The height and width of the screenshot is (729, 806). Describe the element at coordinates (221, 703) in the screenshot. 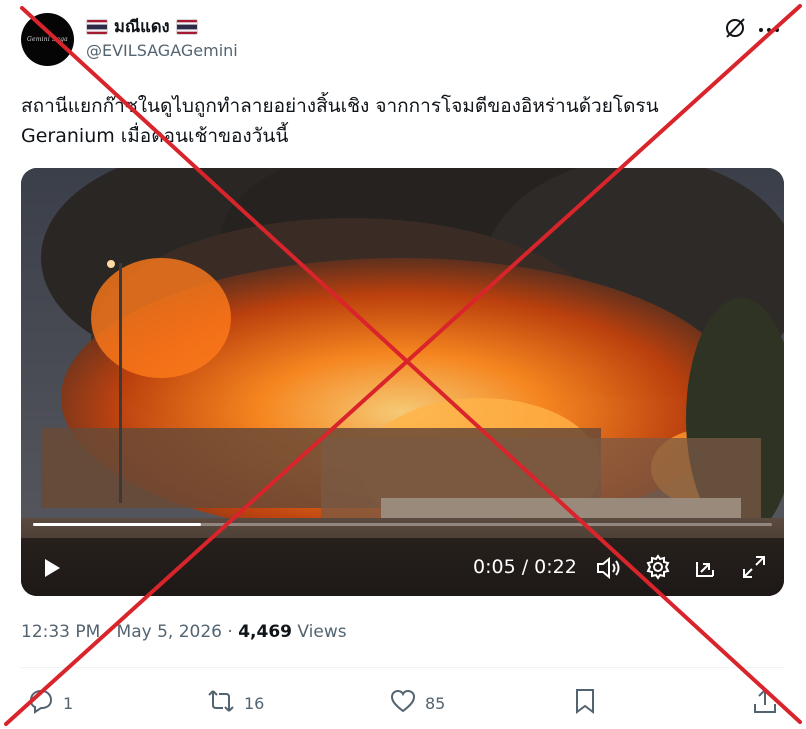

I see `retweet-icon` at that location.